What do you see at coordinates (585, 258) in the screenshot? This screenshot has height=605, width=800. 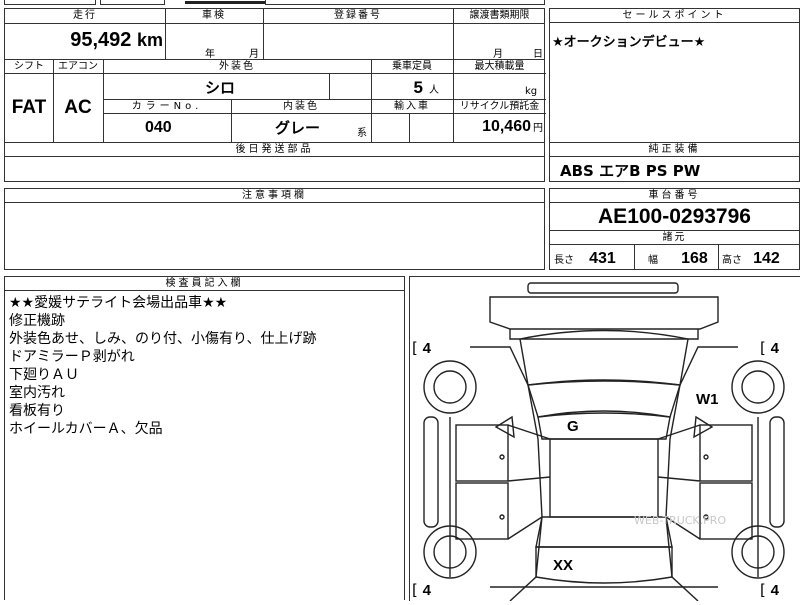 I see `spec-length: 長さ 431` at bounding box center [585, 258].